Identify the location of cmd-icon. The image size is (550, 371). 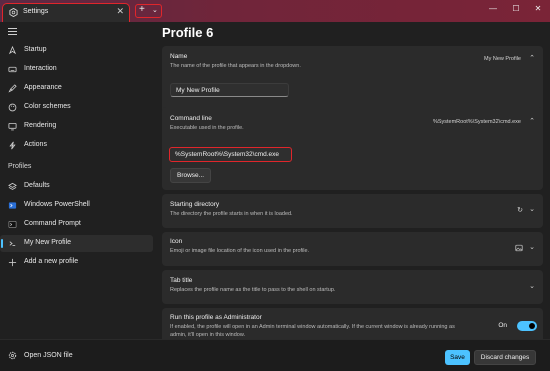
(12, 224).